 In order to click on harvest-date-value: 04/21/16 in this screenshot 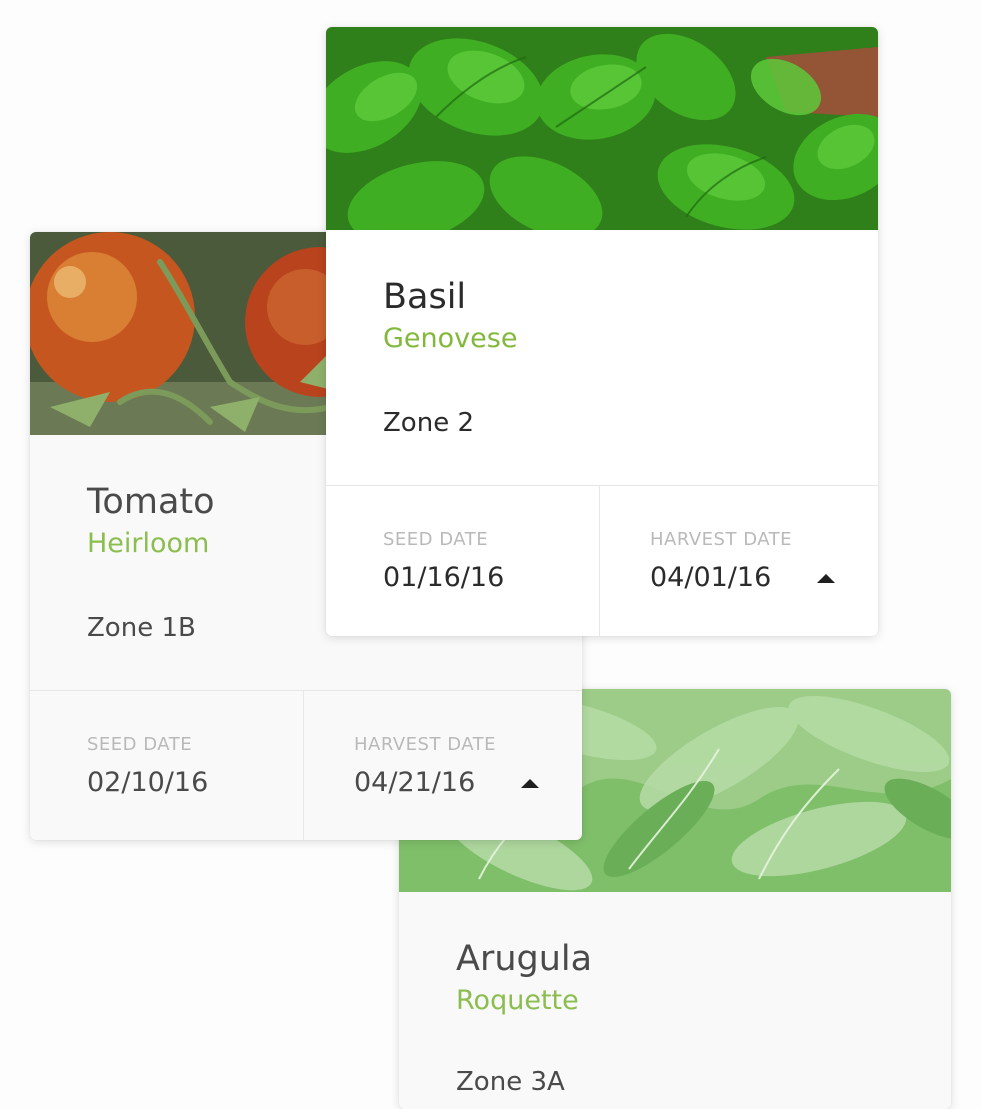, I will do `click(415, 782)`.